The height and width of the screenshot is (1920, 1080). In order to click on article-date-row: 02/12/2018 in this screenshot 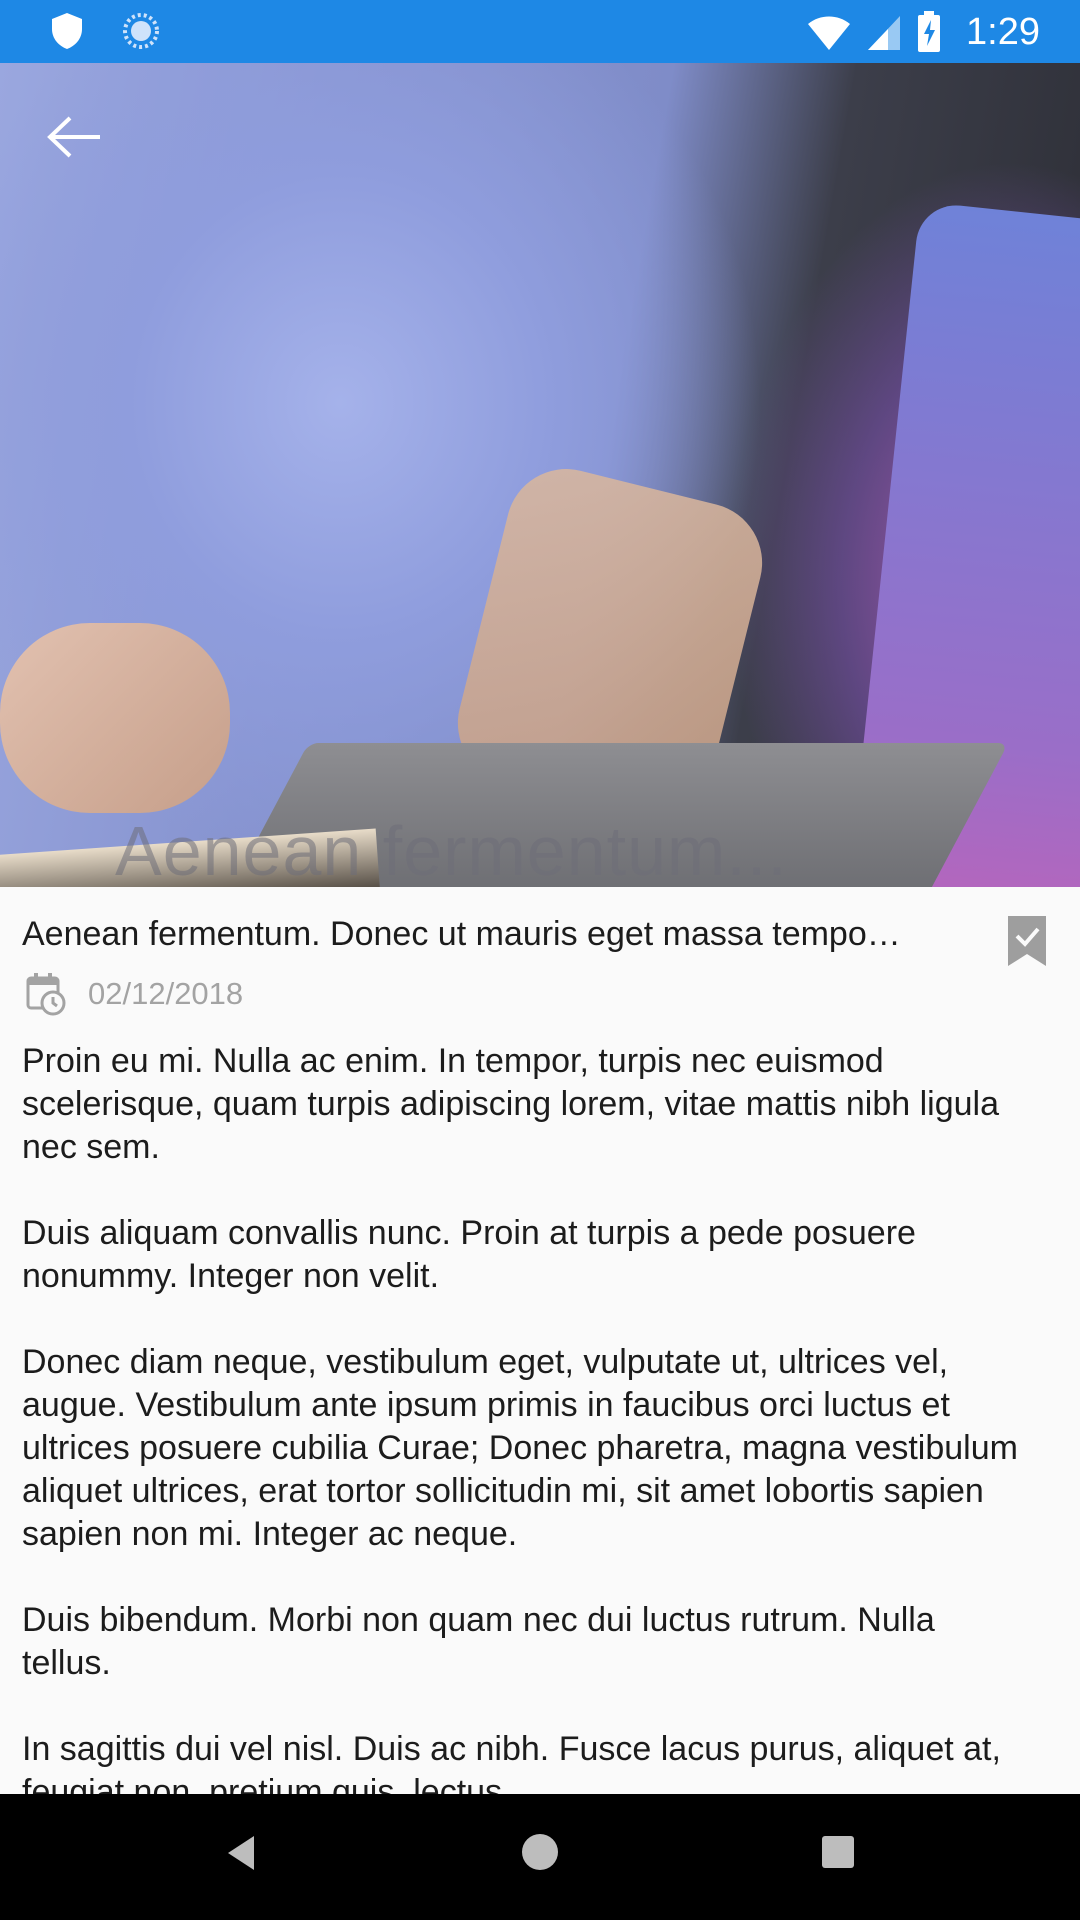, I will do `click(134, 994)`.